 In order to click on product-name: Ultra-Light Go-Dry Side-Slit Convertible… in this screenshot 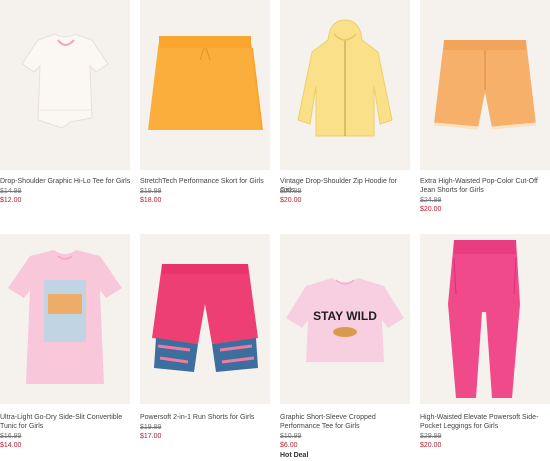, I will do `click(66, 422)`.